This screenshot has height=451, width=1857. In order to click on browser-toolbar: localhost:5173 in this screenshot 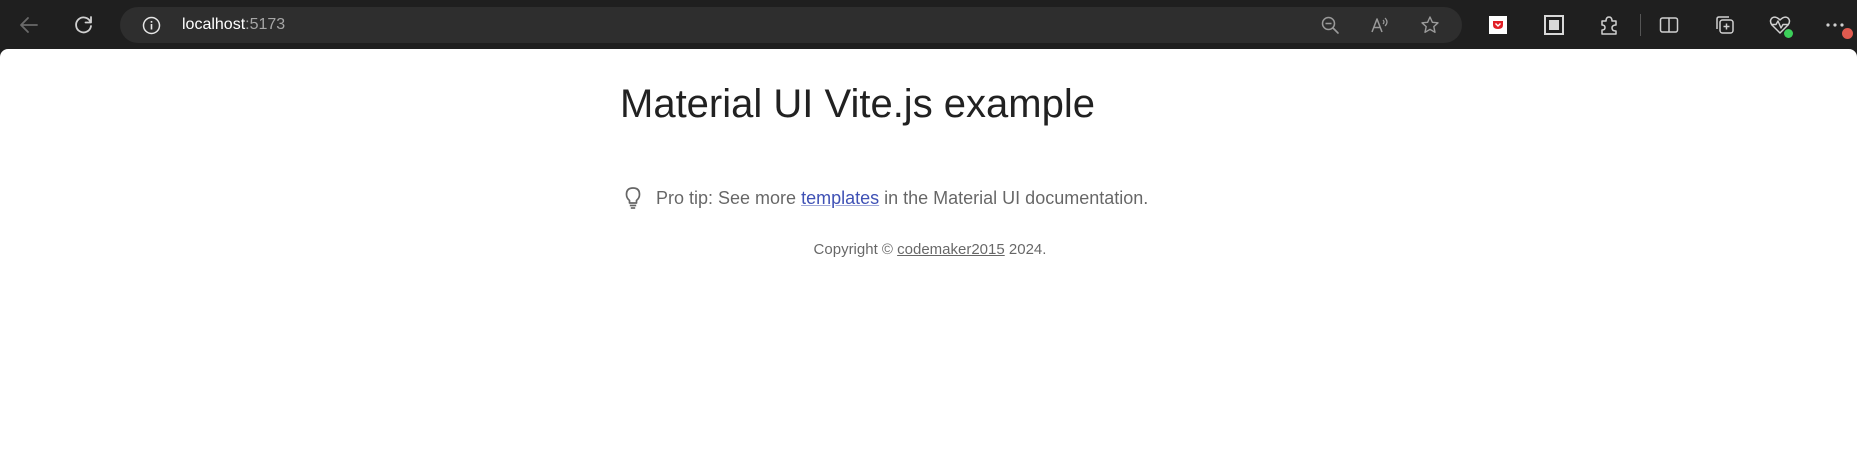, I will do `click(928, 24)`.